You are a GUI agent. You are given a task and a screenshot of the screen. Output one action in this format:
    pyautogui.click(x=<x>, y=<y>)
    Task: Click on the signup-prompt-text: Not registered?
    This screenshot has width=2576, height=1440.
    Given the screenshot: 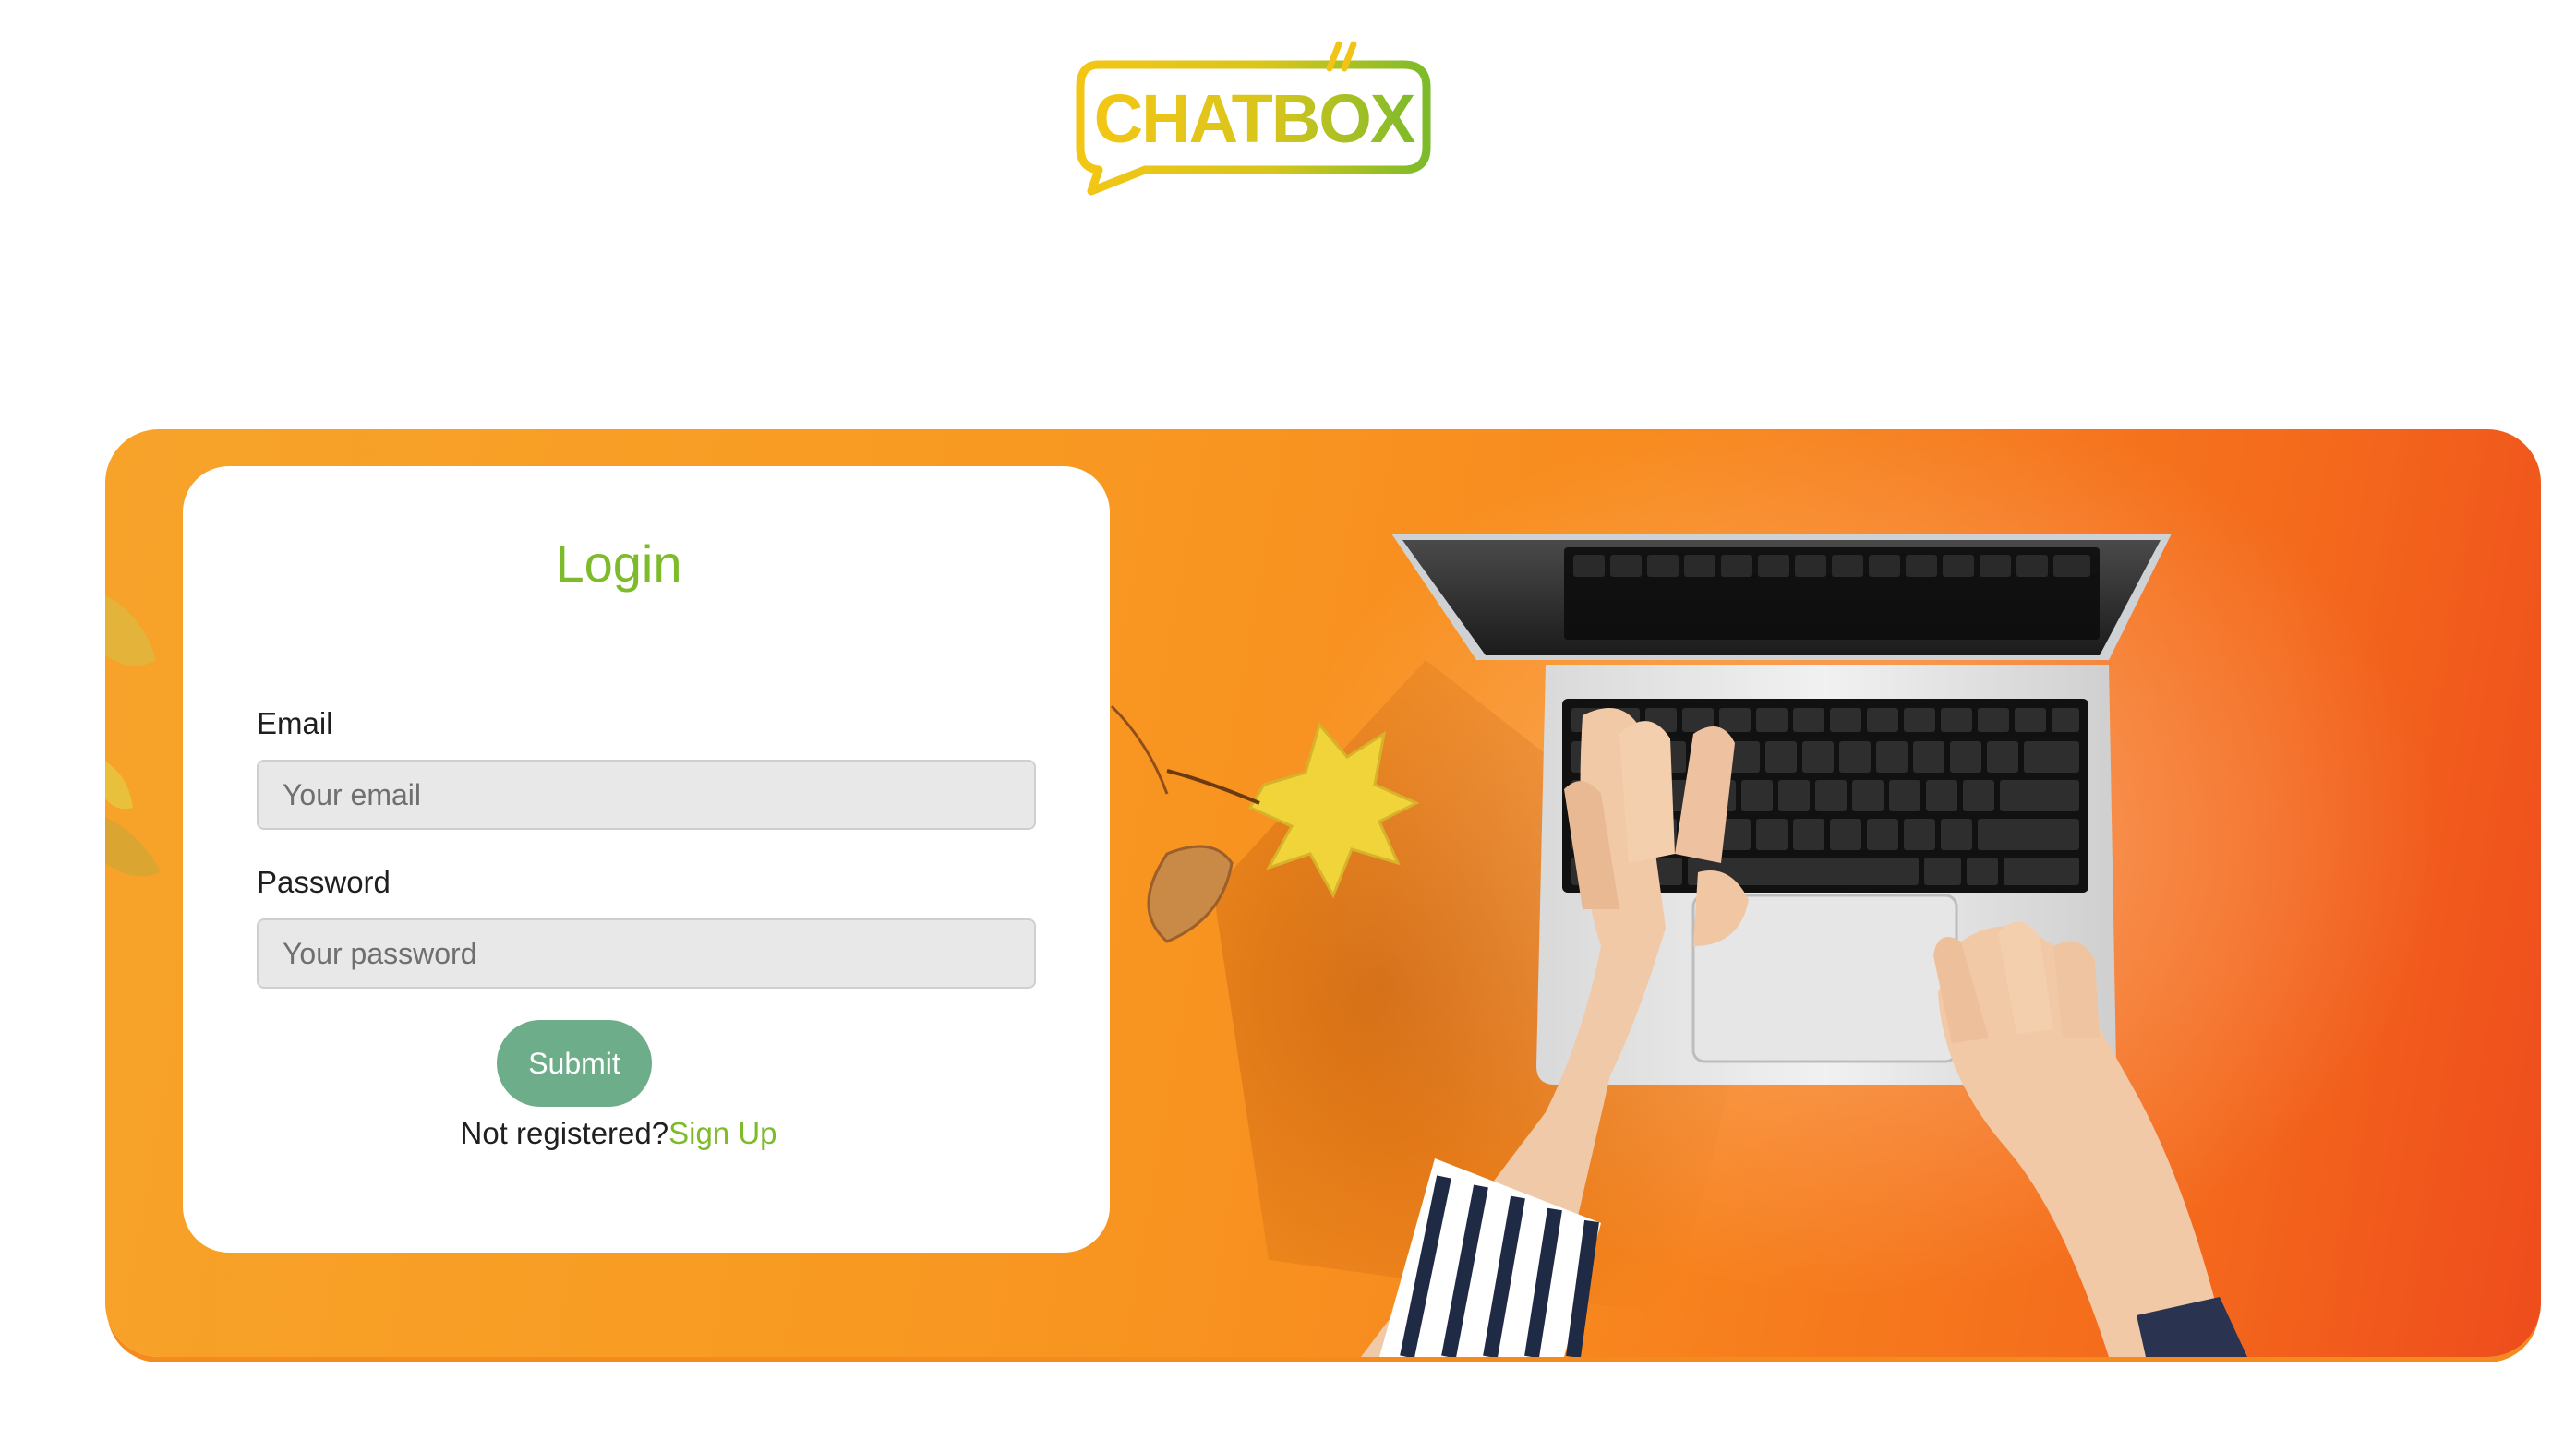 What is the action you would take?
    pyautogui.click(x=564, y=1133)
    